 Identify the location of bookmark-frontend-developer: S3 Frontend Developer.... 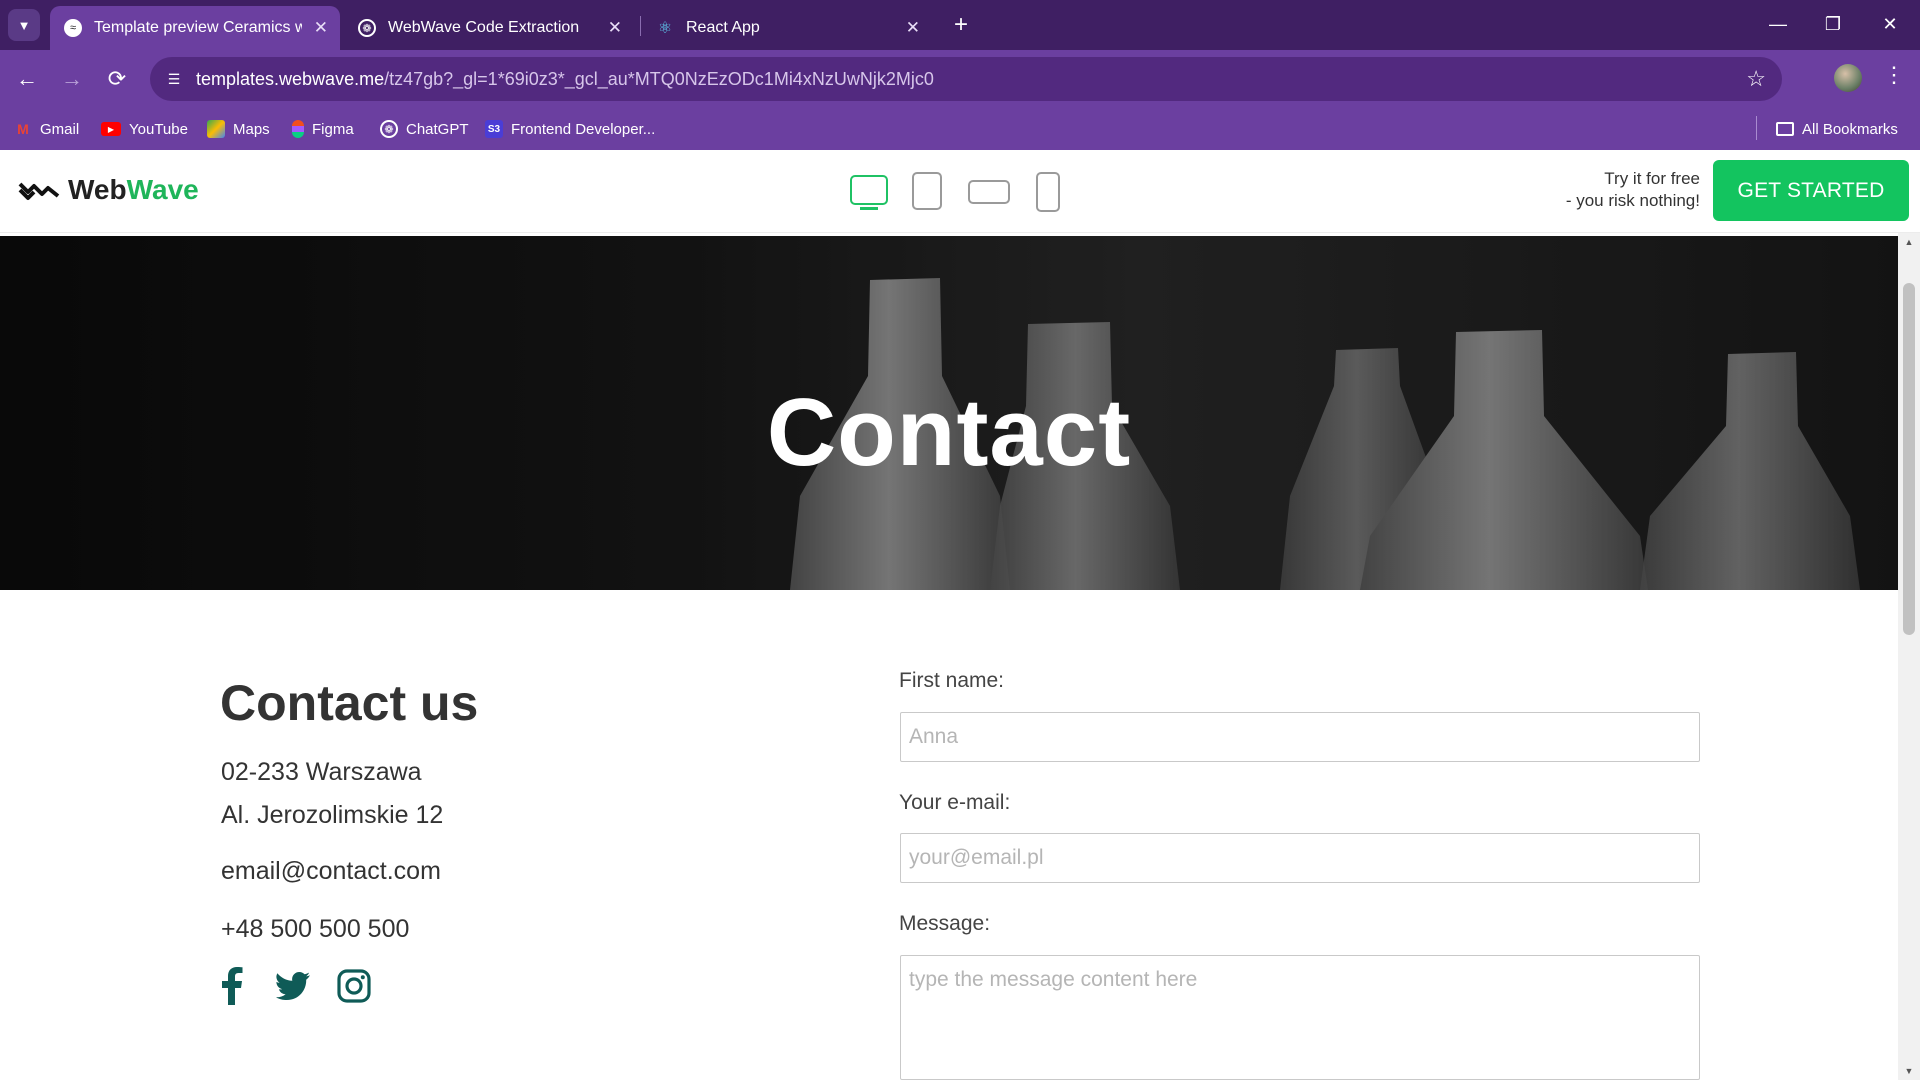
(570, 129).